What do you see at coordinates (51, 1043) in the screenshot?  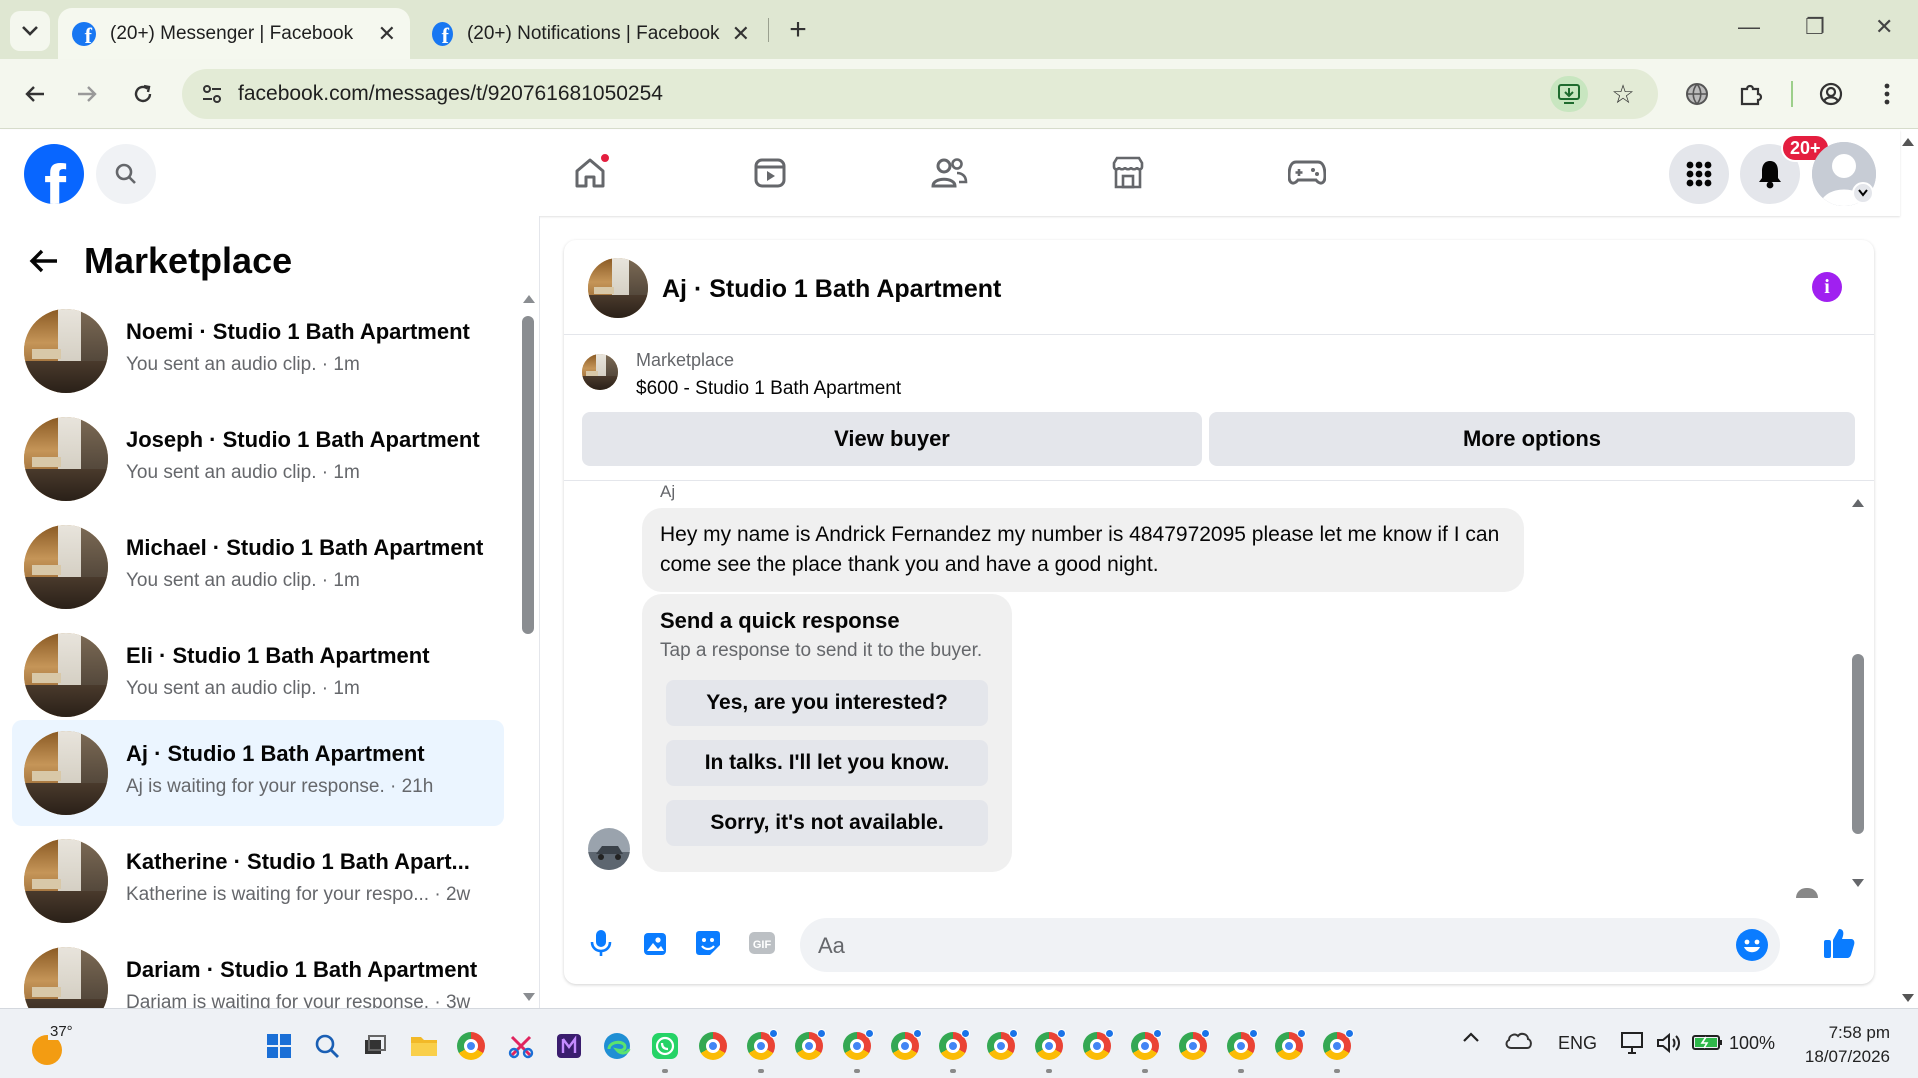 I see `weather-widget: 37°` at bounding box center [51, 1043].